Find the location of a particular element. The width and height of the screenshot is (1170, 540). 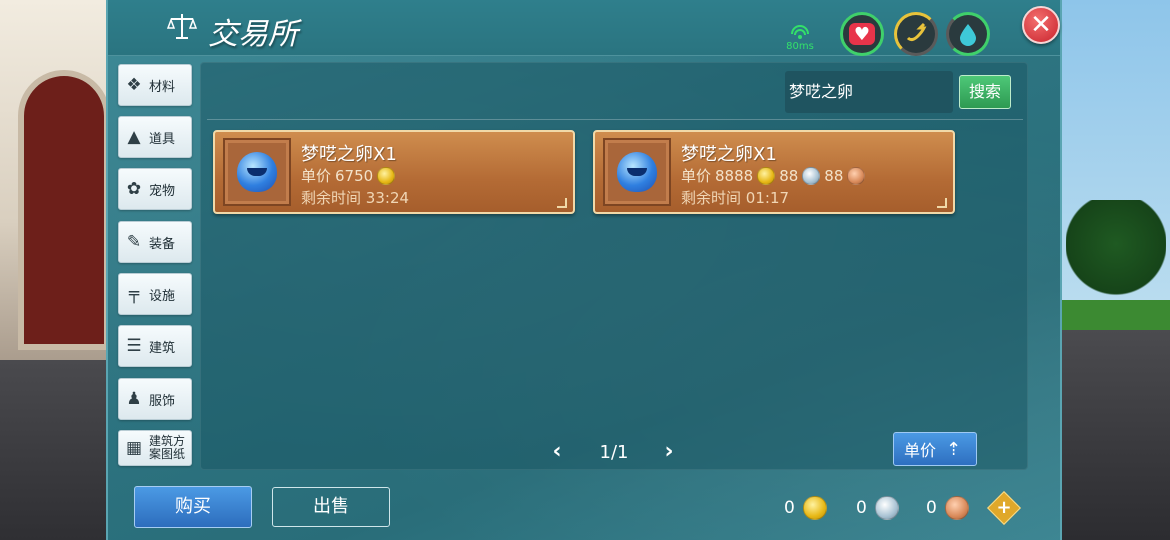

category-materials: ❖ 材料 is located at coordinates (155, 85).